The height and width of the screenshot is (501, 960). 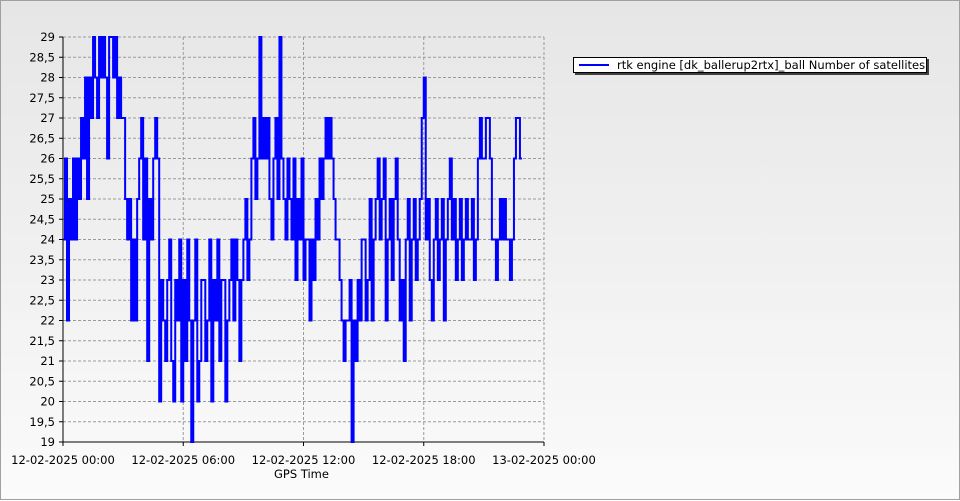 What do you see at coordinates (42, 260) in the screenshot?
I see `y-tick-label: 23,5` at bounding box center [42, 260].